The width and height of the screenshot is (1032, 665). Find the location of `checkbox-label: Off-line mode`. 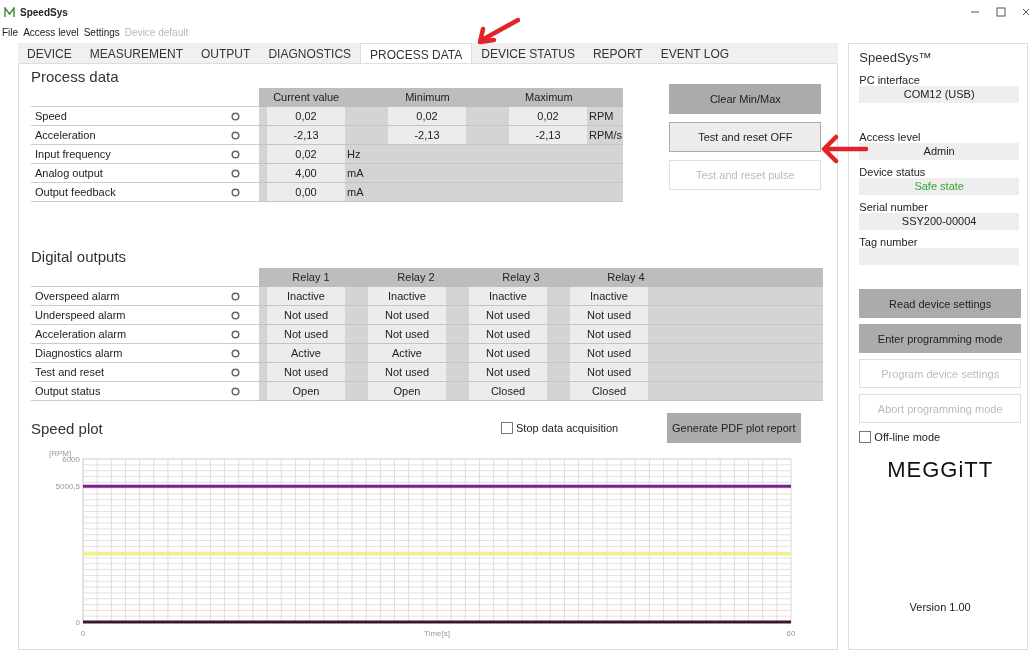

checkbox-label: Off-line mode is located at coordinates (907, 437).